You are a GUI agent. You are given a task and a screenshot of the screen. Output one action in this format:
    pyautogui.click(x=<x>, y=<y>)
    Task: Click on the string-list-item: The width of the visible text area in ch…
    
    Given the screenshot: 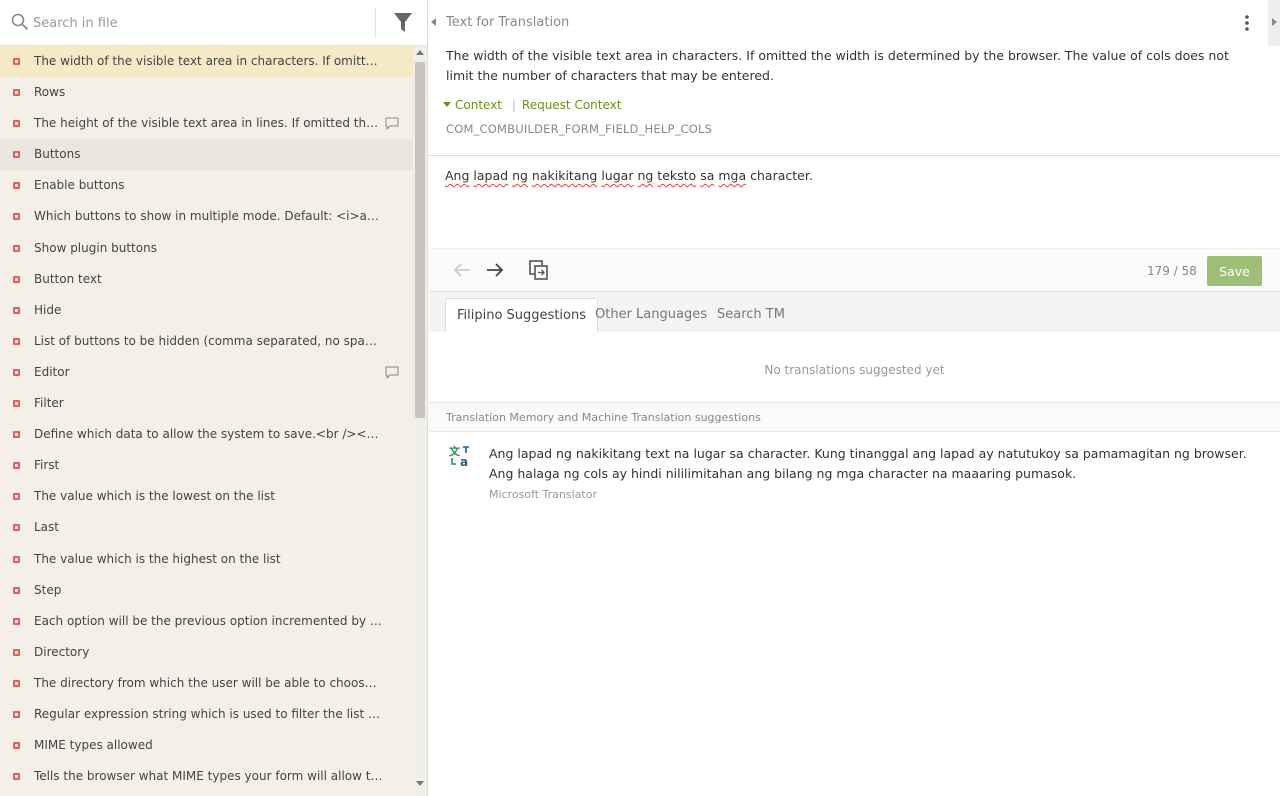 What is the action you would take?
    pyautogui.click(x=206, y=62)
    